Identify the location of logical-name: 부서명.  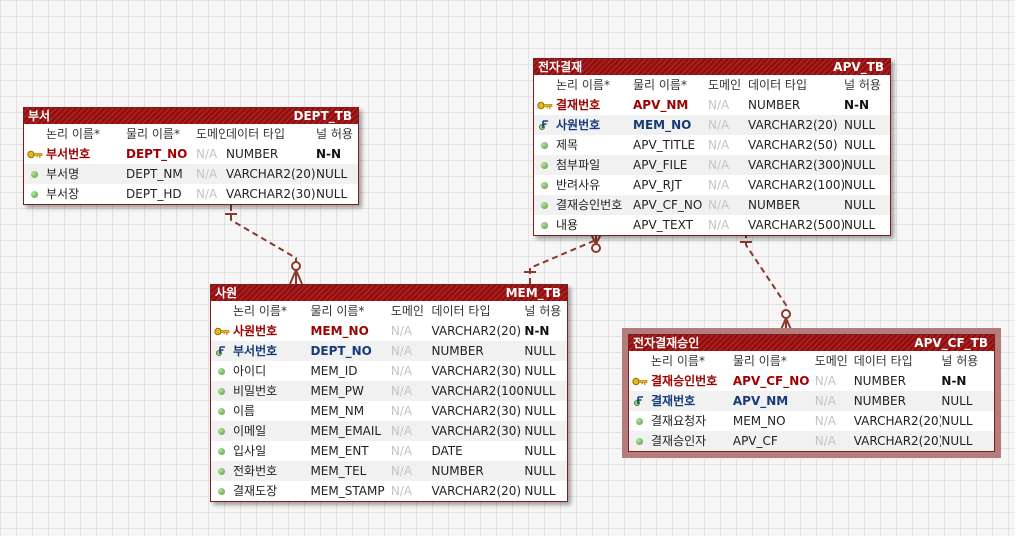
(63, 174).